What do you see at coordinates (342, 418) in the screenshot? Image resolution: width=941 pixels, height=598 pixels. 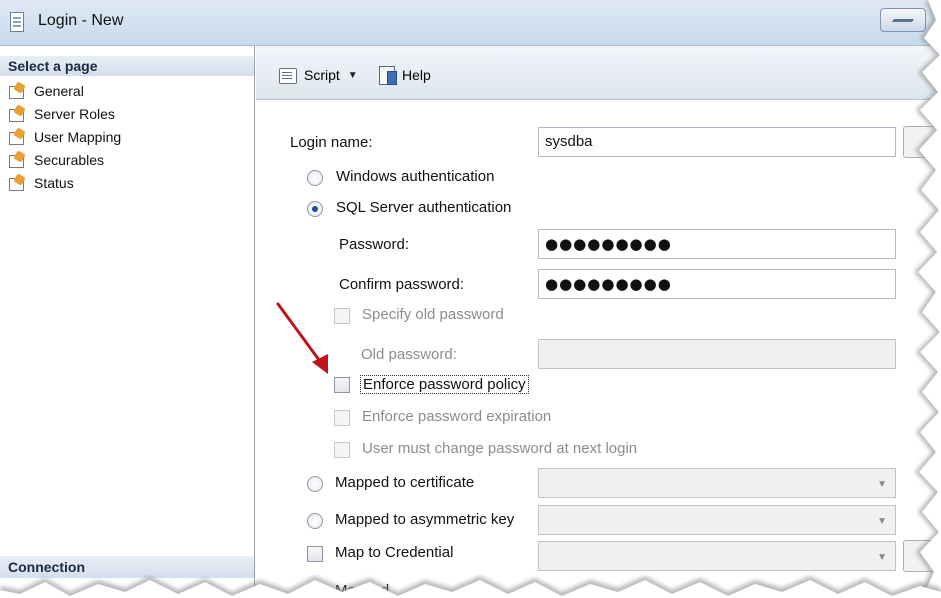 I see `enforce-password-expiration-checkbox` at bounding box center [342, 418].